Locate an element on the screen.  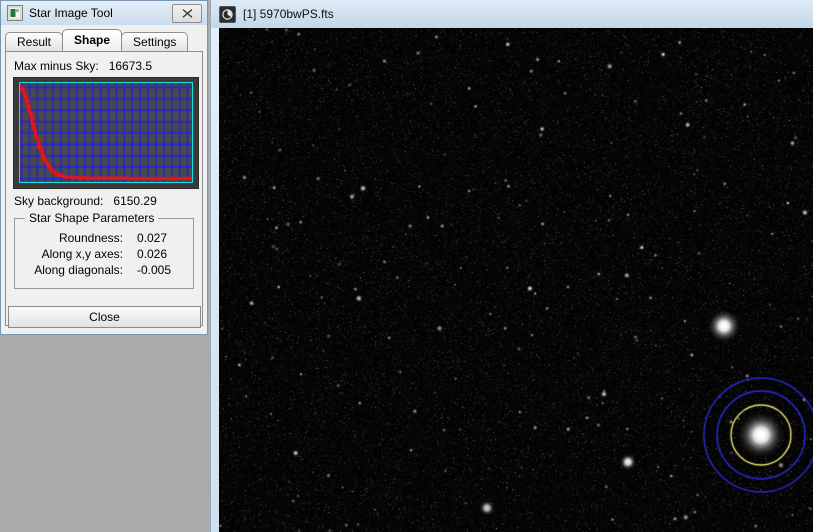
tab-result: Result is located at coordinates (34, 41).